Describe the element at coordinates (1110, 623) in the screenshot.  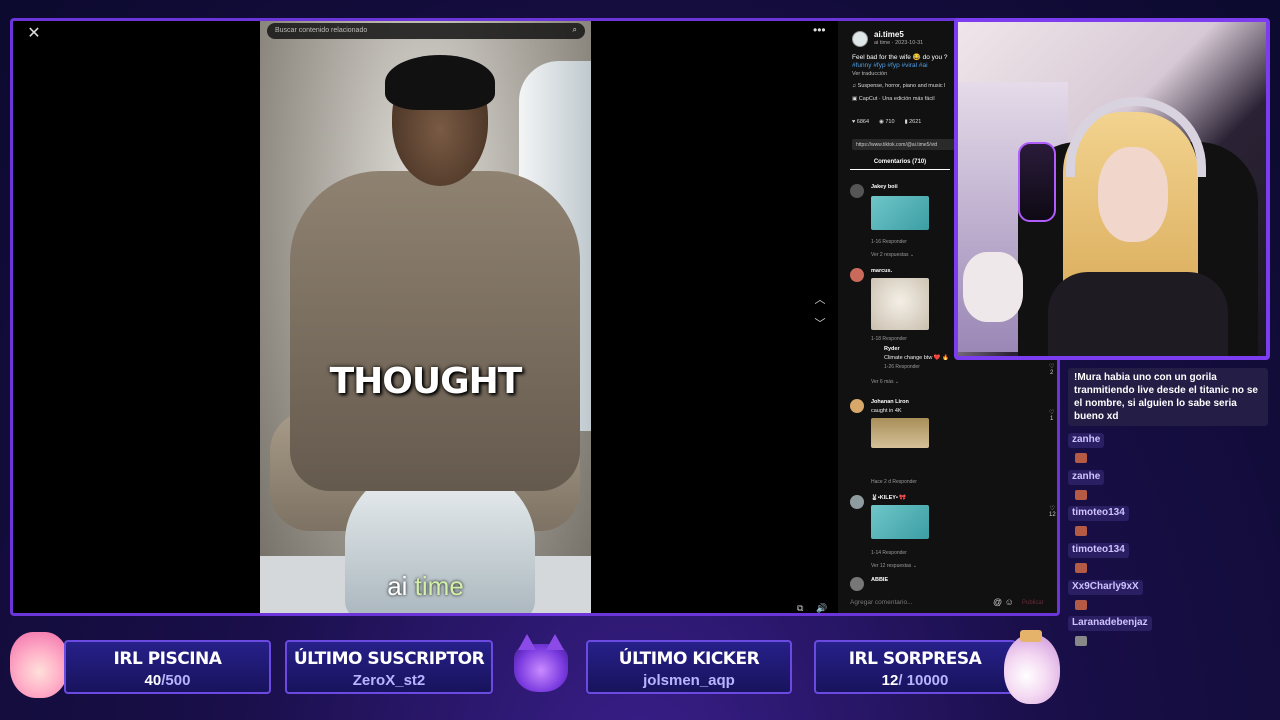
I see `chat-user: Laranadebenjaz` at that location.